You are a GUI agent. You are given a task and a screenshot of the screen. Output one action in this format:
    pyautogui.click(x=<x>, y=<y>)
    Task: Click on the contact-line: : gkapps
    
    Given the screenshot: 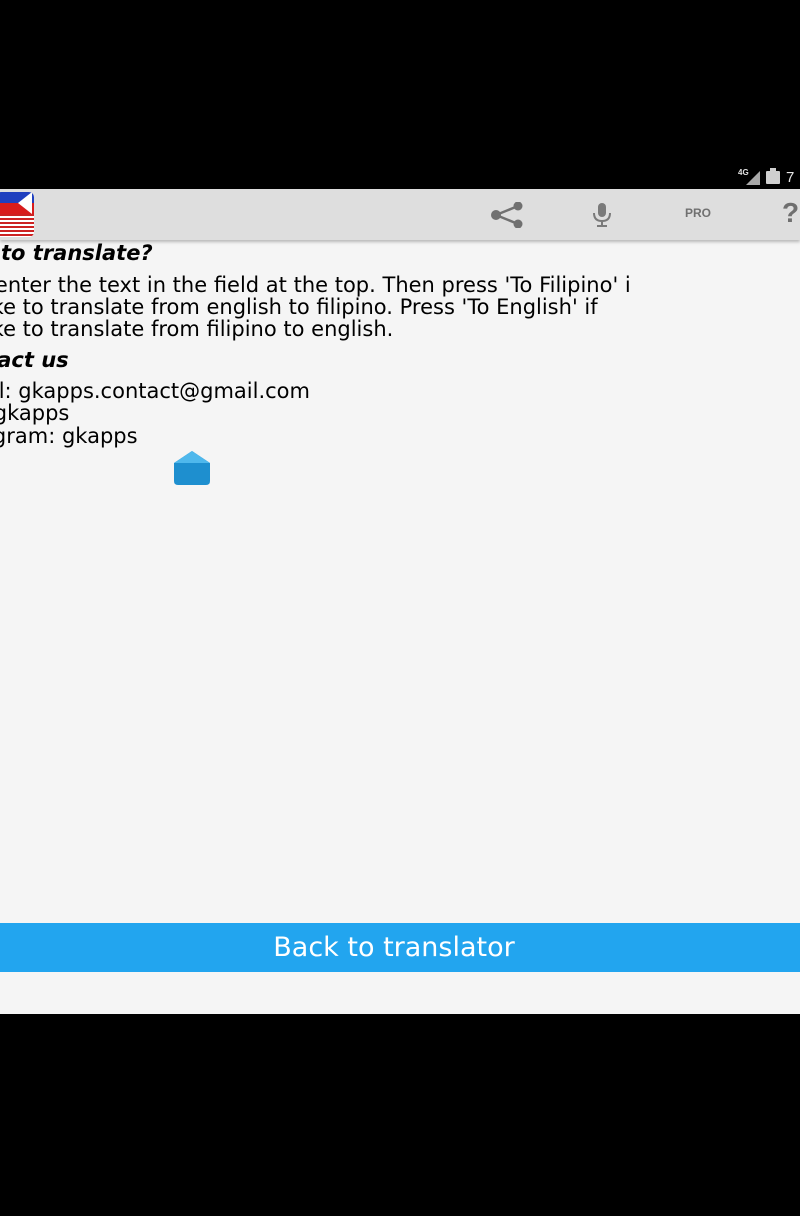 What is the action you would take?
    pyautogui.click(x=35, y=413)
    